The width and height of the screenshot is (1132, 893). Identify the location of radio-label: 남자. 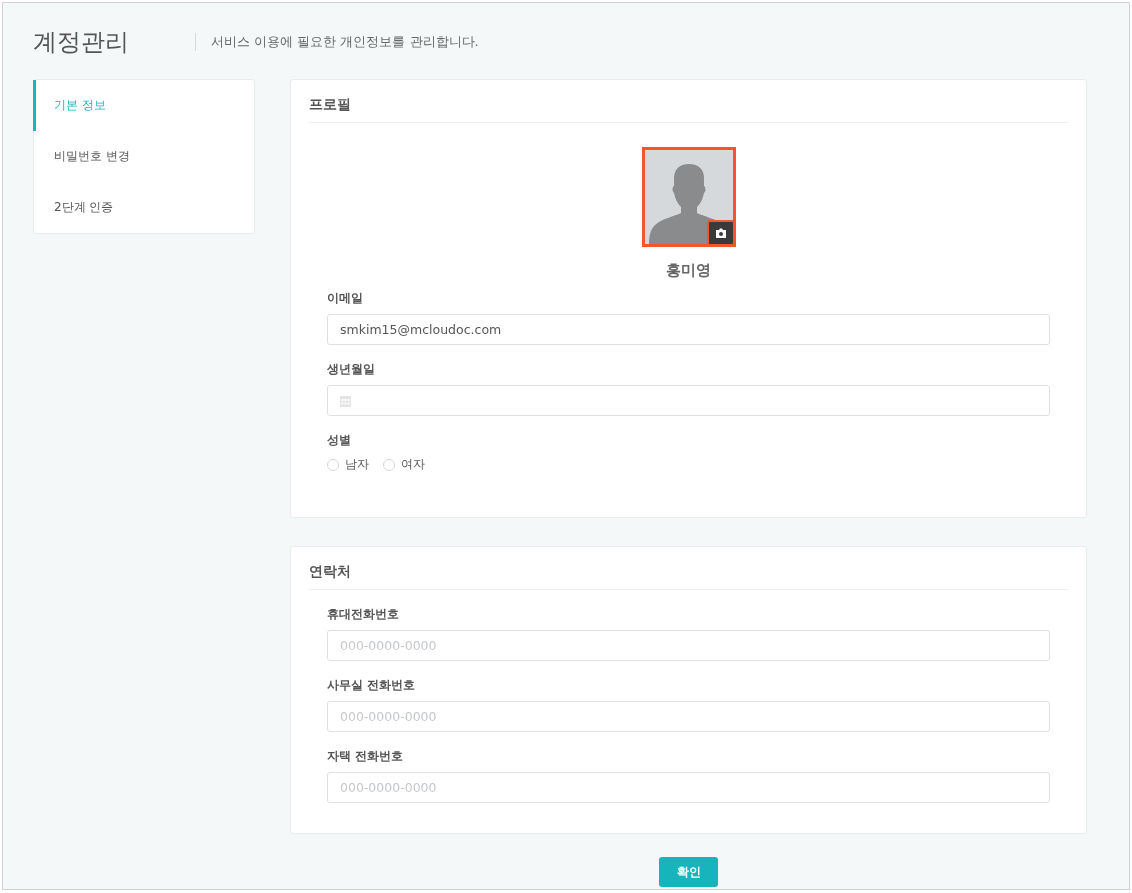
(357, 464).